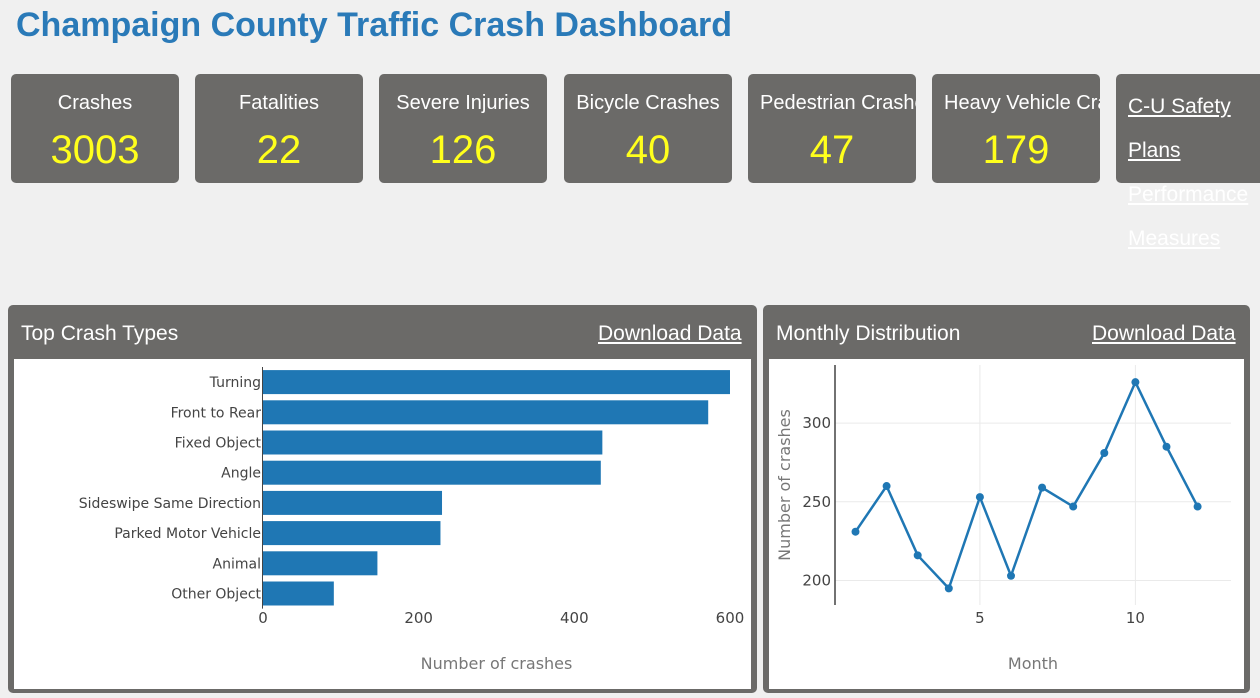 Image resolution: width=1260 pixels, height=698 pixels. I want to click on x-tick-label: 600, so click(730, 618).